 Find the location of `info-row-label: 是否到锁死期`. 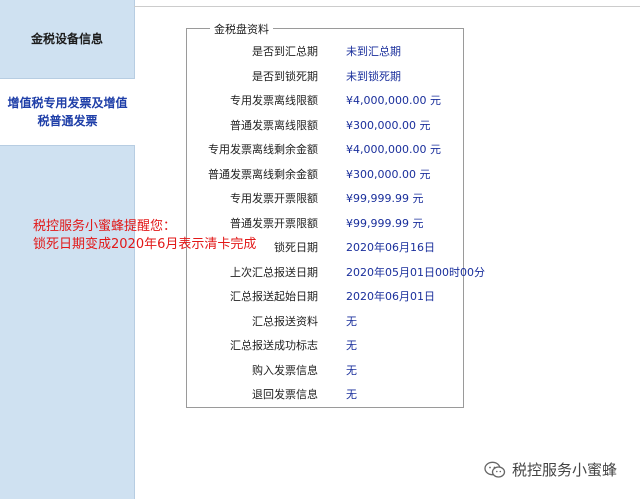

info-row-label: 是否到锁死期 is located at coordinates (285, 76).